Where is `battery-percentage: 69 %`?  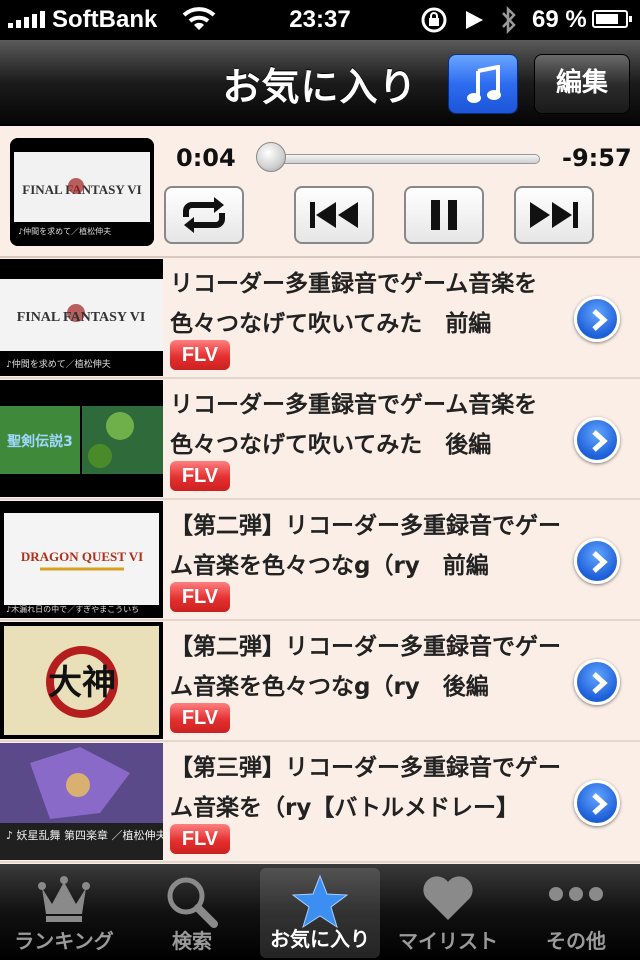
battery-percentage: 69 % is located at coordinates (559, 19).